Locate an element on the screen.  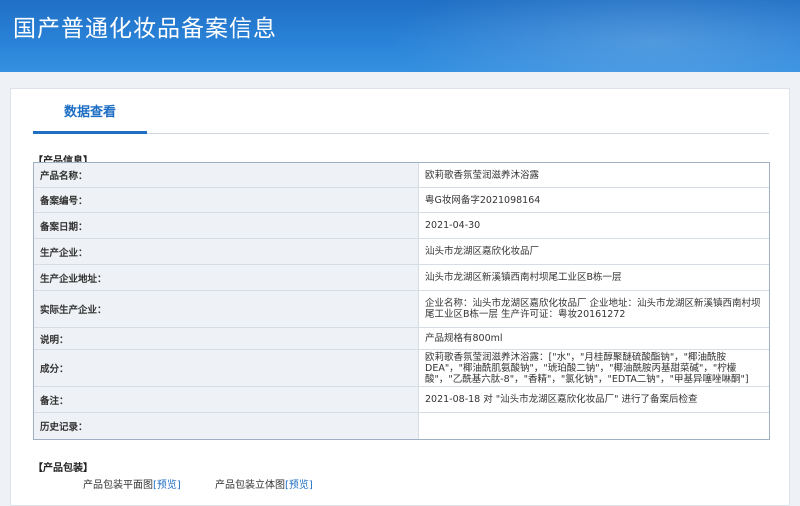
row-label: 备注： is located at coordinates (226, 399).